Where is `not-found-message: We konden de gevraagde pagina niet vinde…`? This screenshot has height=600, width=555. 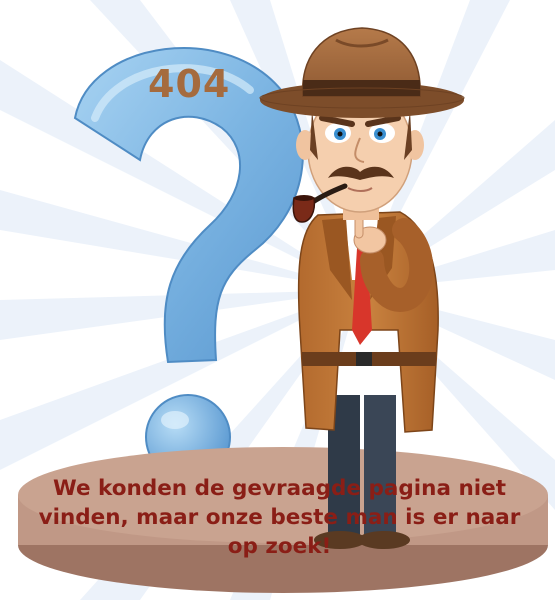
not-found-message: We konden de gevraagde pagina niet vinde… is located at coordinates (279, 517).